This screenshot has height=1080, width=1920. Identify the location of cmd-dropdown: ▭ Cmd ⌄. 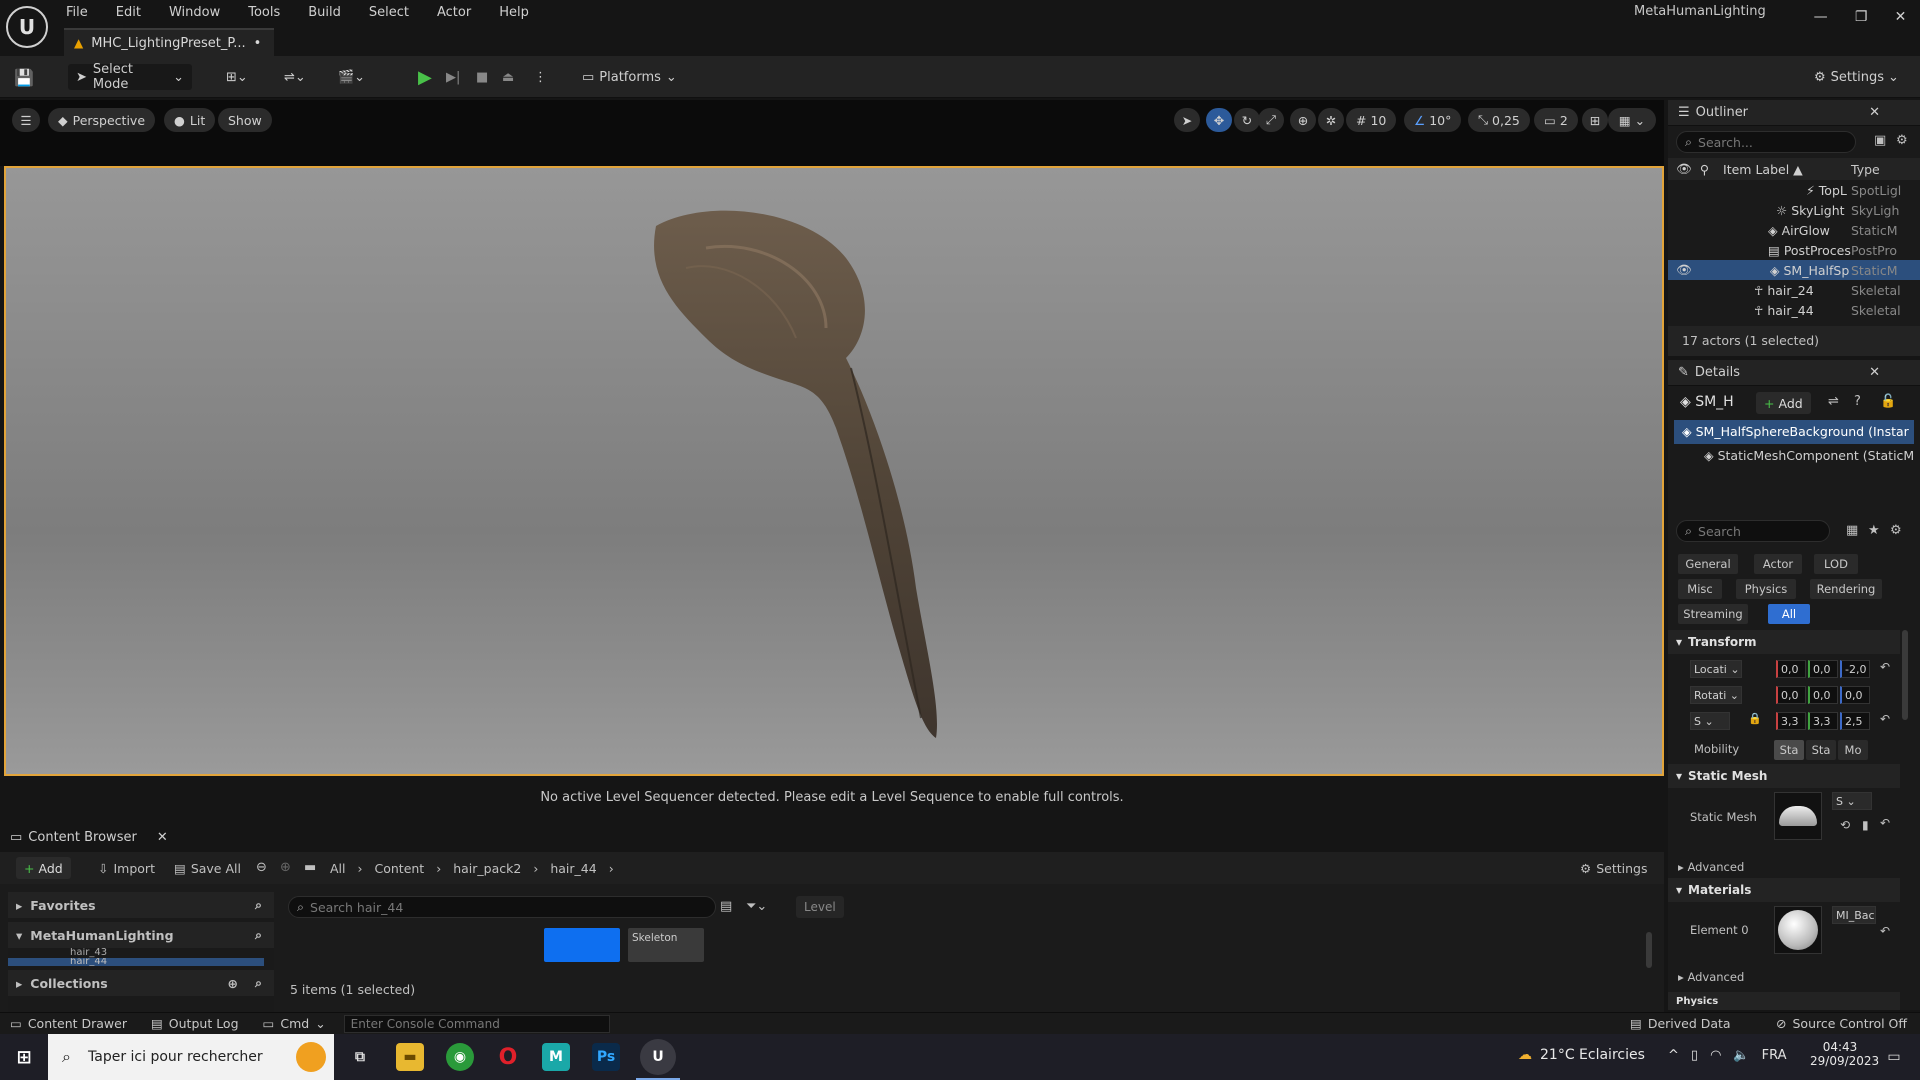
(294, 1023).